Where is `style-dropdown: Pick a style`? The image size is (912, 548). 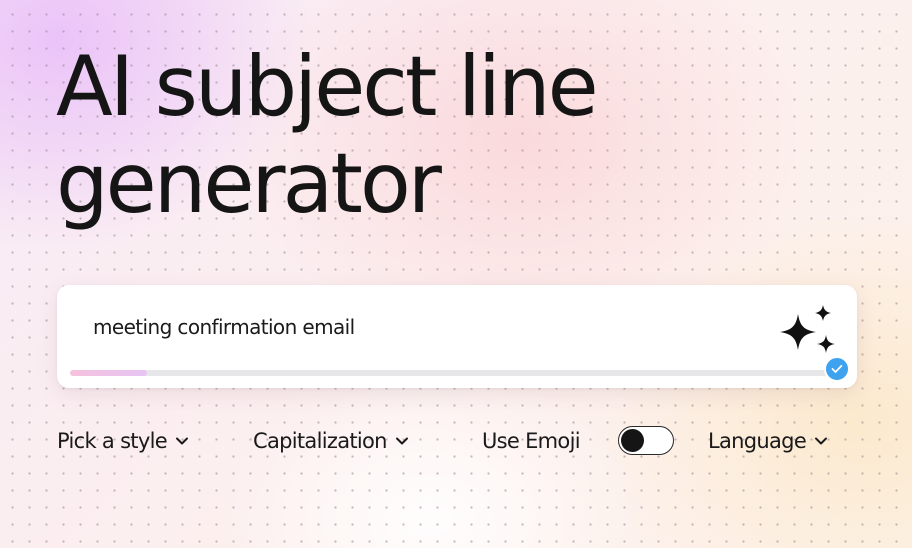 style-dropdown: Pick a style is located at coordinates (123, 441).